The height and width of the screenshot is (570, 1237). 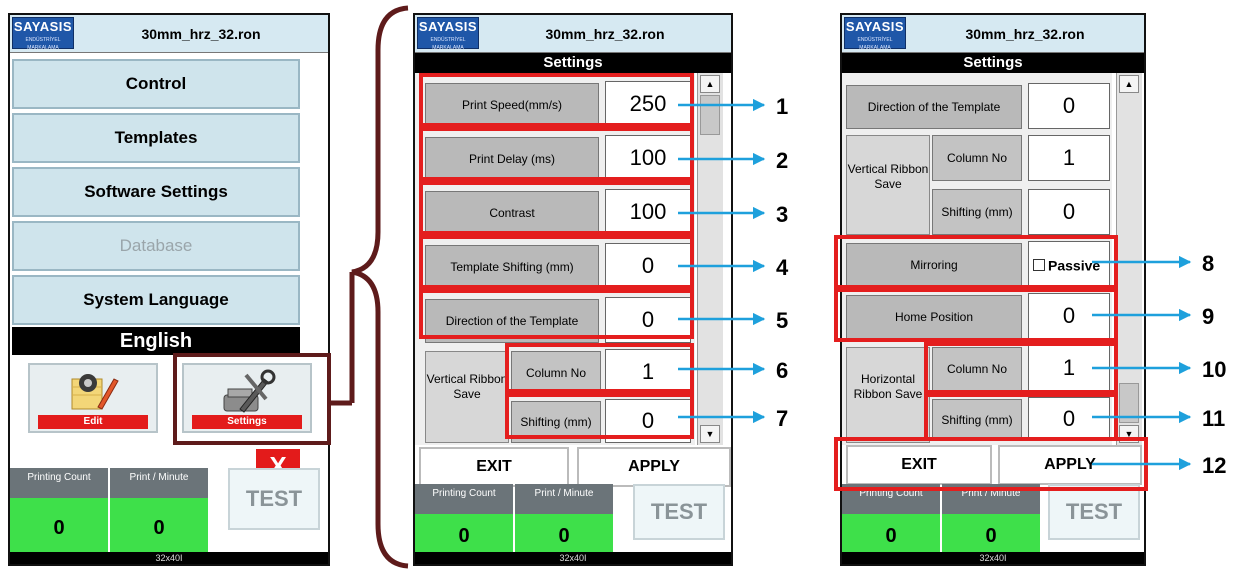 I want to click on callout-7: 7, so click(x=782, y=418).